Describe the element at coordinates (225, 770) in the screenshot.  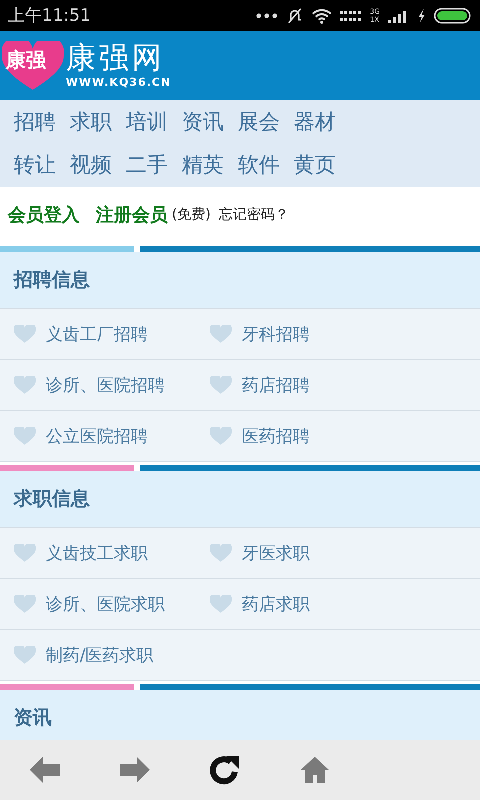
I see `refresh-icon` at that location.